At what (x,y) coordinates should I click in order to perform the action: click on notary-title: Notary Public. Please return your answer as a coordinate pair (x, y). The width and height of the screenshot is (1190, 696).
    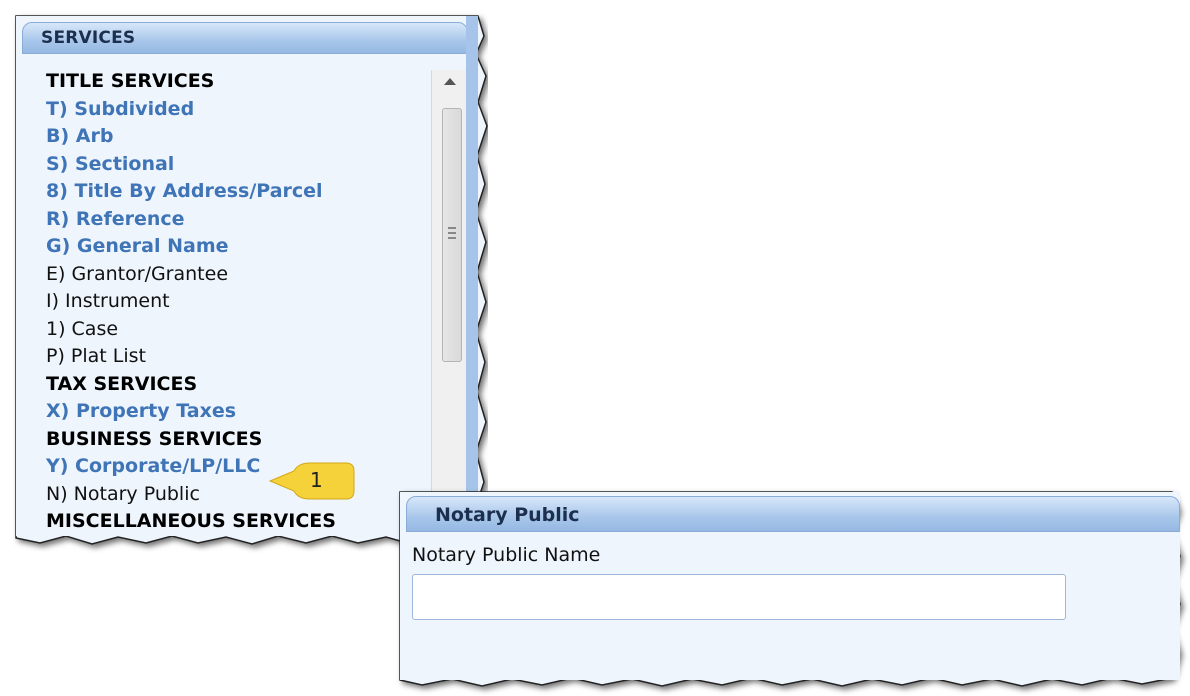
    Looking at the image, I should click on (507, 515).